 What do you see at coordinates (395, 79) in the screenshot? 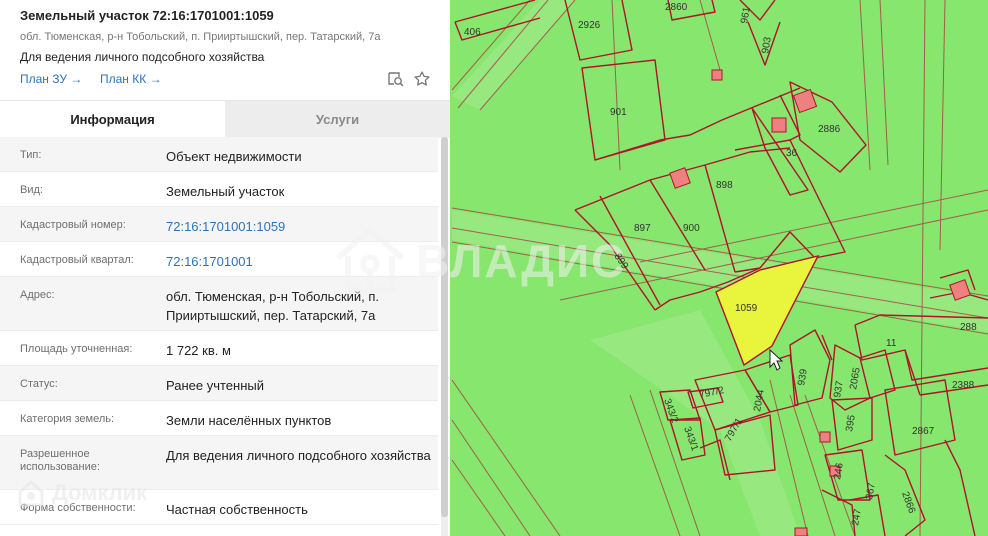
I see `search-map-icon` at bounding box center [395, 79].